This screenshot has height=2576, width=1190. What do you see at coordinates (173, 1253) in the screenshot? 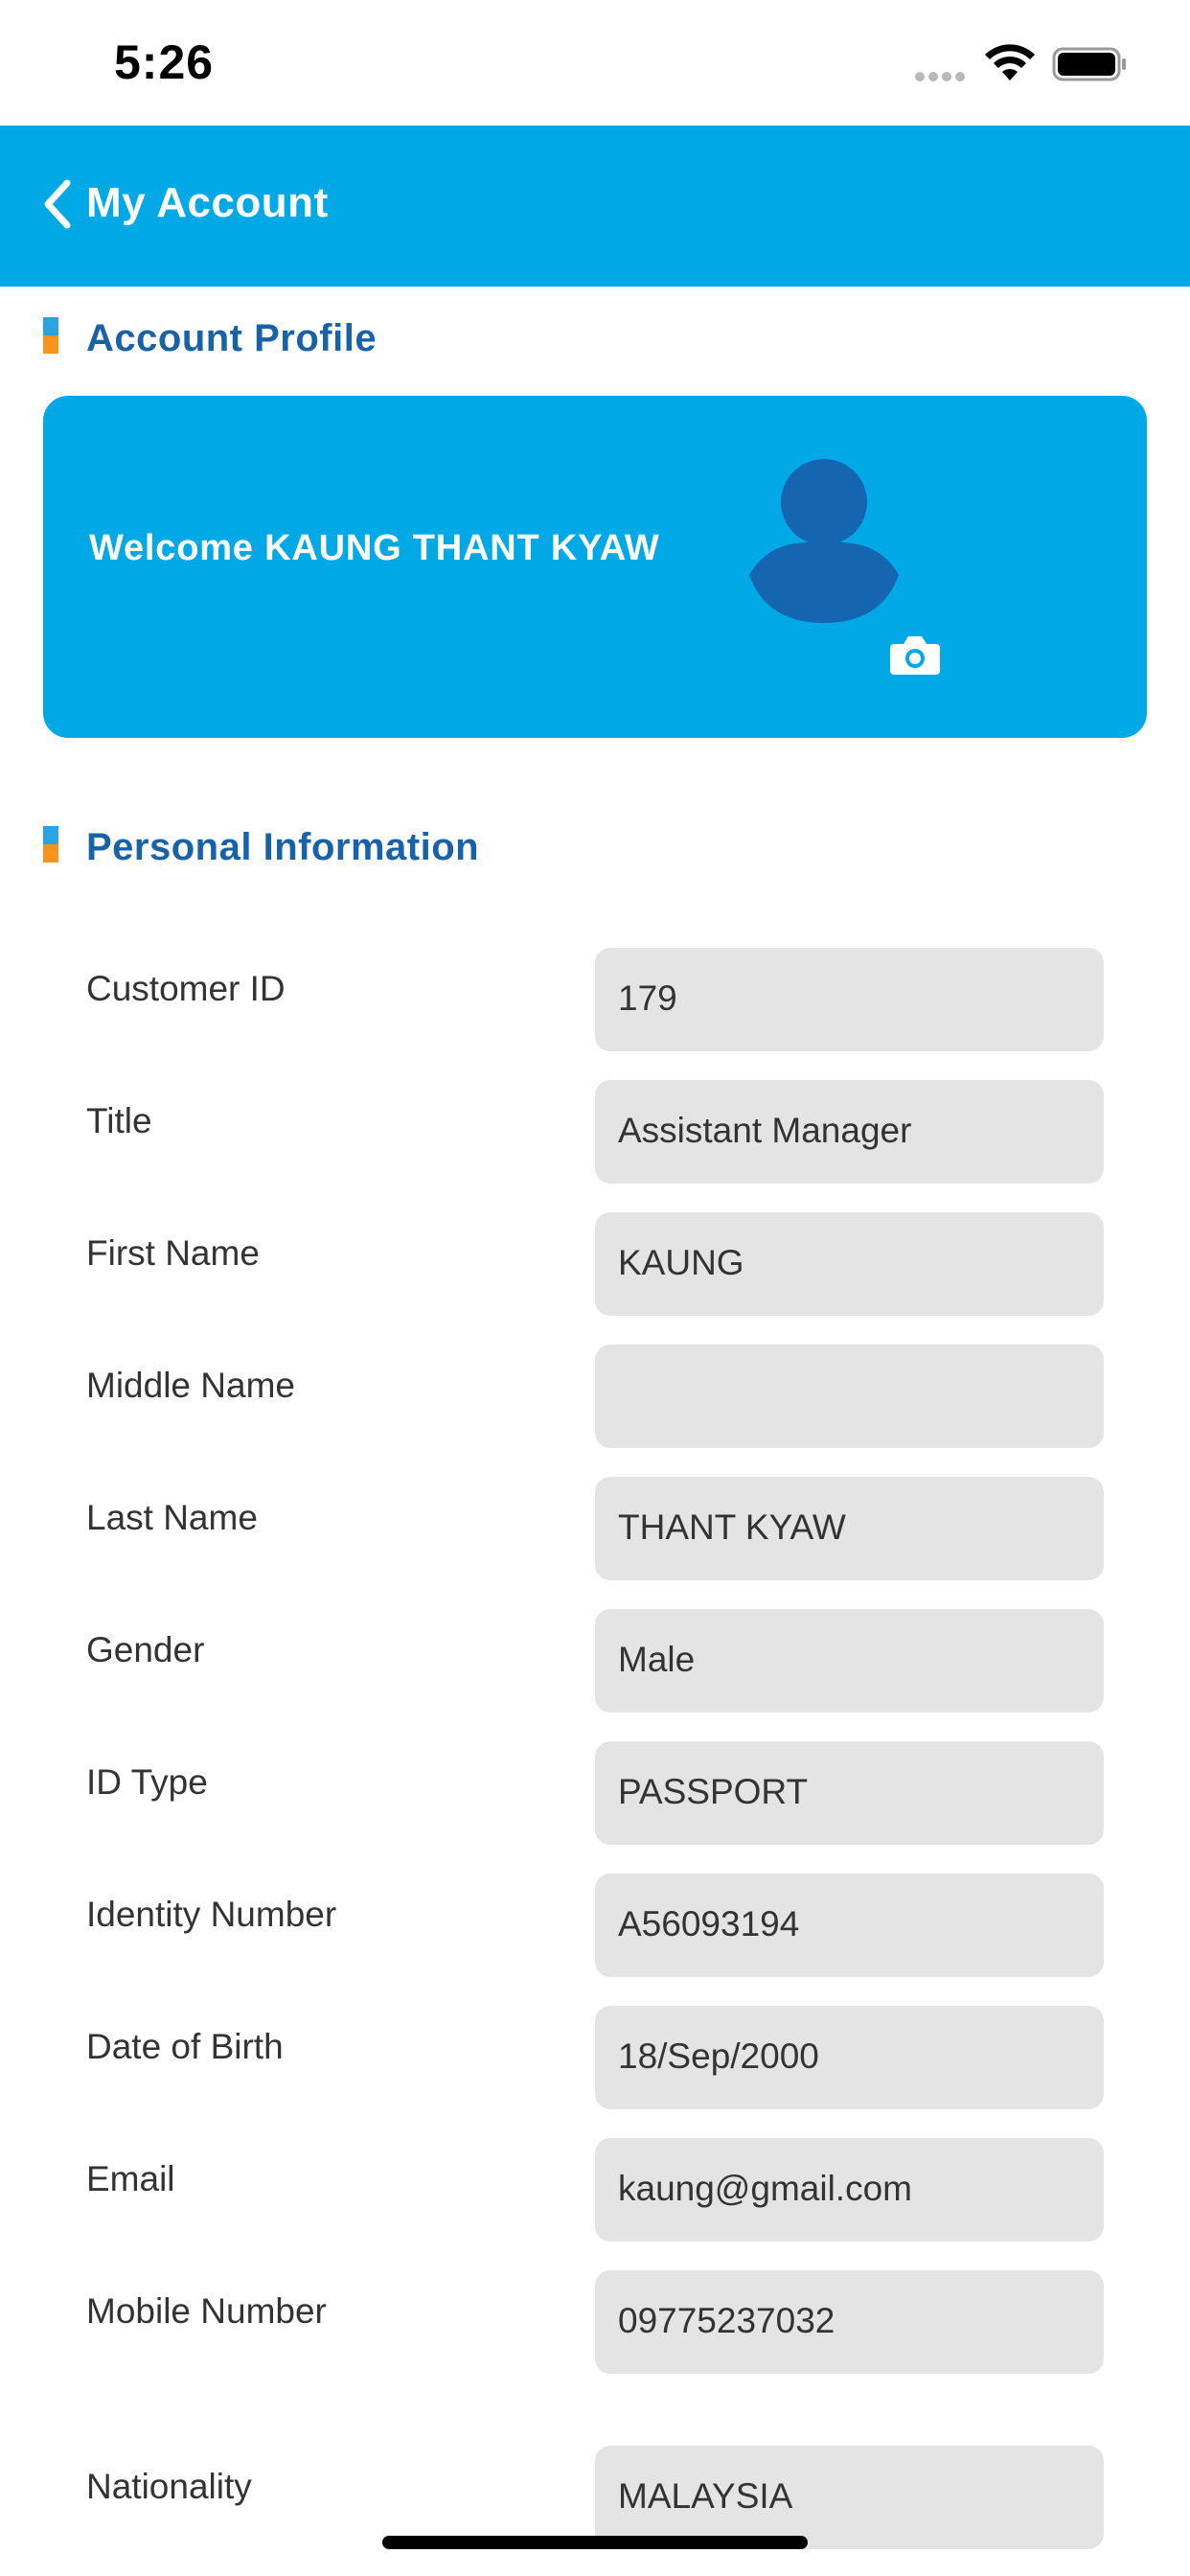
I see `first-name-label: First Name` at bounding box center [173, 1253].